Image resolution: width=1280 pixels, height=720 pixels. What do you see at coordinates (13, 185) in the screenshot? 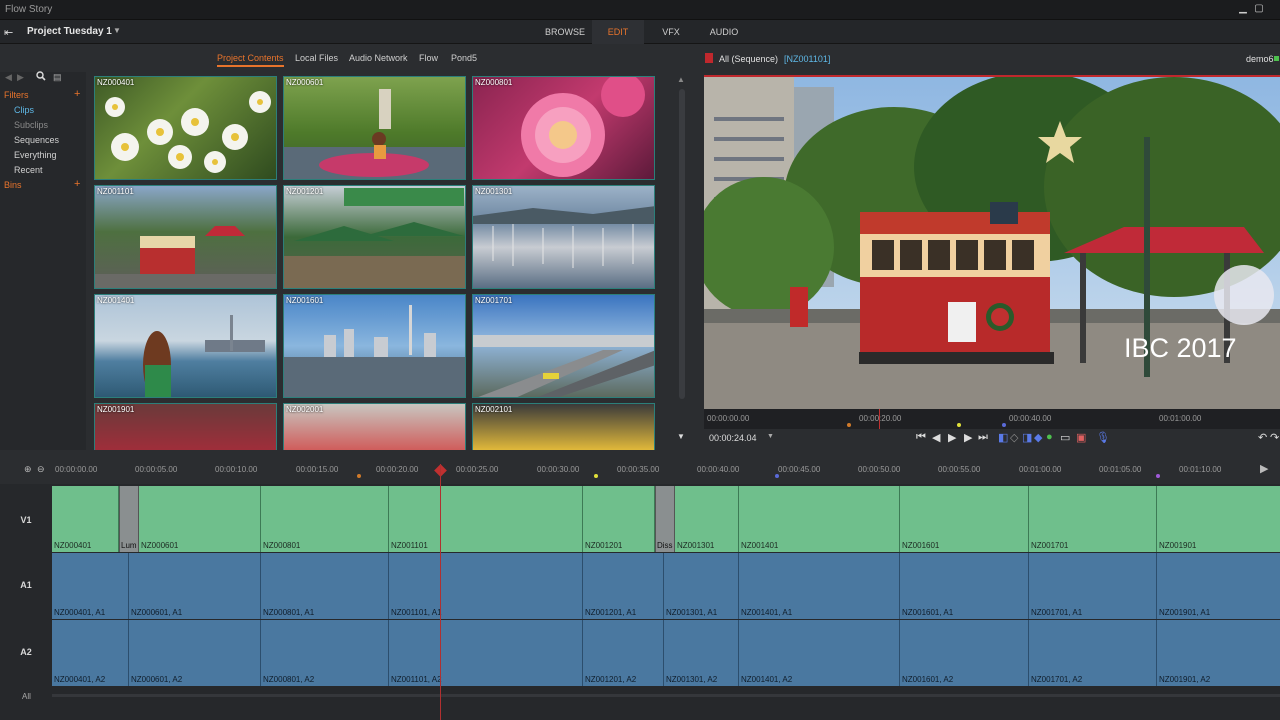
I see `bins-heading: Bins` at bounding box center [13, 185].